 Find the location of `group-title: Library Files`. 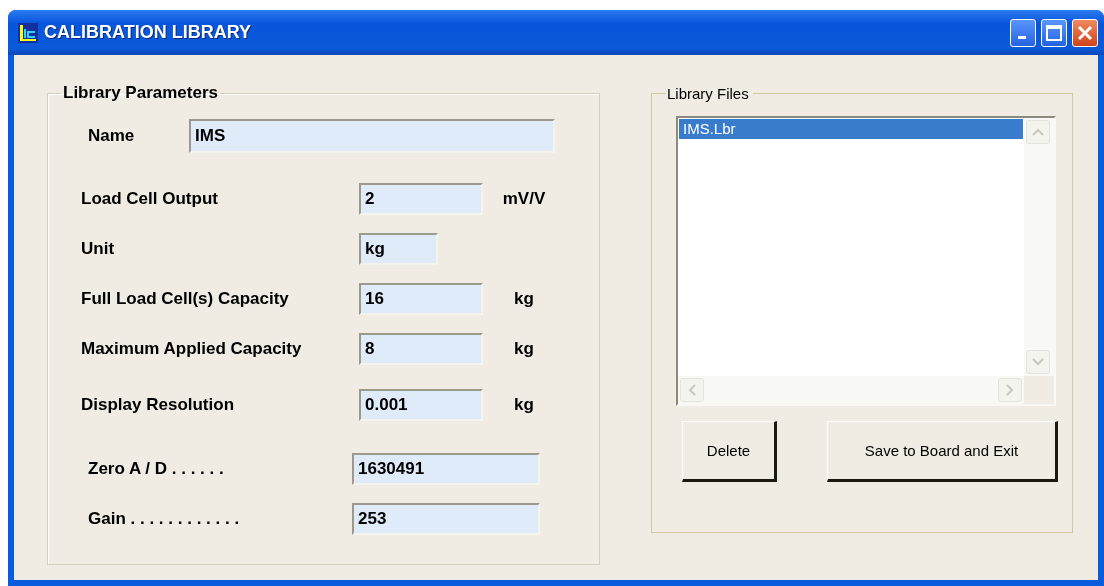

group-title: Library Files is located at coordinates (708, 93).